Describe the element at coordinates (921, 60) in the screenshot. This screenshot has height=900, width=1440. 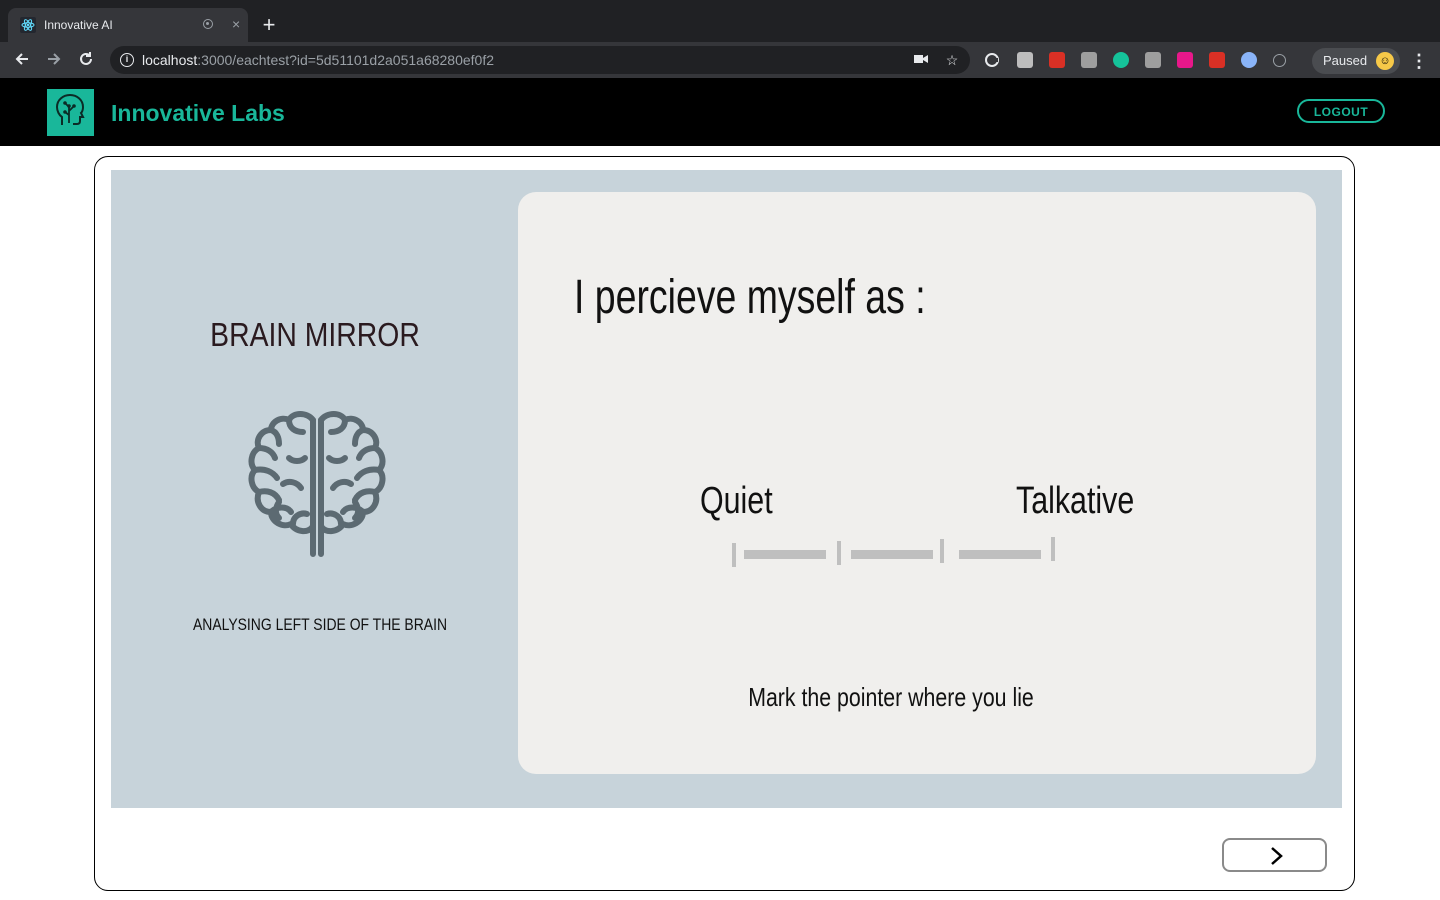
I see `camera-icon` at that location.